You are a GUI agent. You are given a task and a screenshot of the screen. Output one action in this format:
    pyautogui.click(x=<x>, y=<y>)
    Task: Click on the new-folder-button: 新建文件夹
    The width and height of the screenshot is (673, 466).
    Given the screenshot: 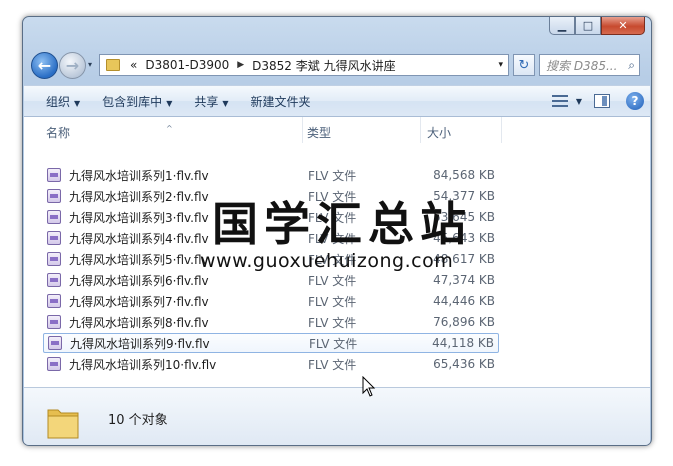 What is the action you would take?
    pyautogui.click(x=281, y=101)
    